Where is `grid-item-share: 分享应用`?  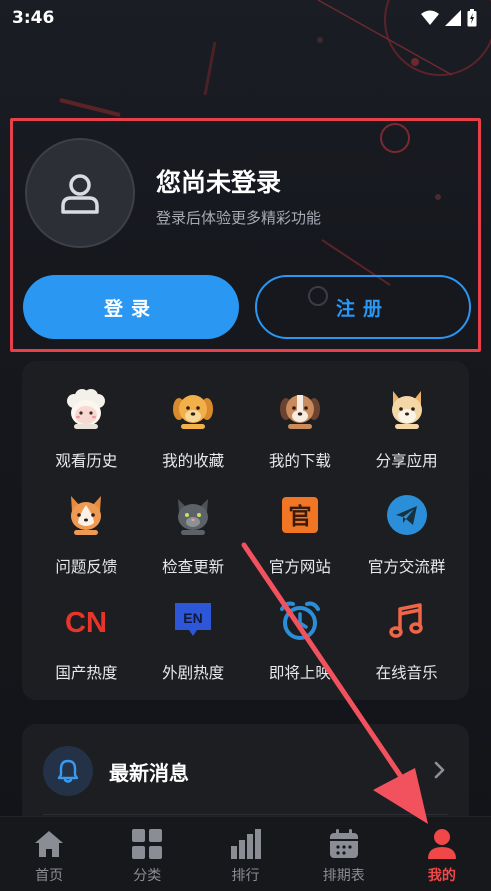 grid-item-share: 分享应用 is located at coordinates (406, 428).